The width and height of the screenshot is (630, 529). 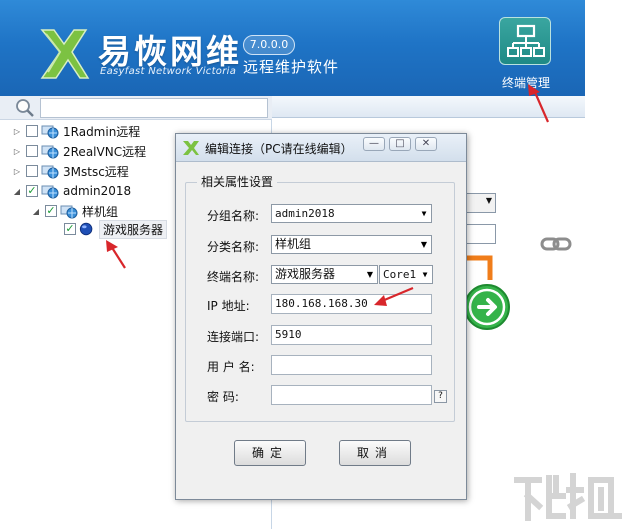 What do you see at coordinates (233, 216) in the screenshot?
I see `group-name-label: 分组名称:` at bounding box center [233, 216].